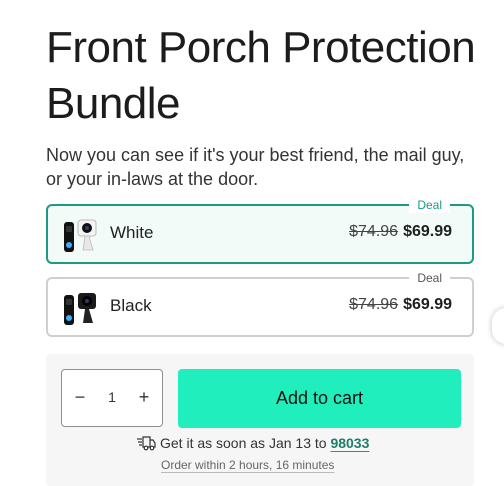  Describe the element at coordinates (243, 443) in the screenshot. I see `delivery-date-text: Get it as soon as Jan 13 to` at that location.